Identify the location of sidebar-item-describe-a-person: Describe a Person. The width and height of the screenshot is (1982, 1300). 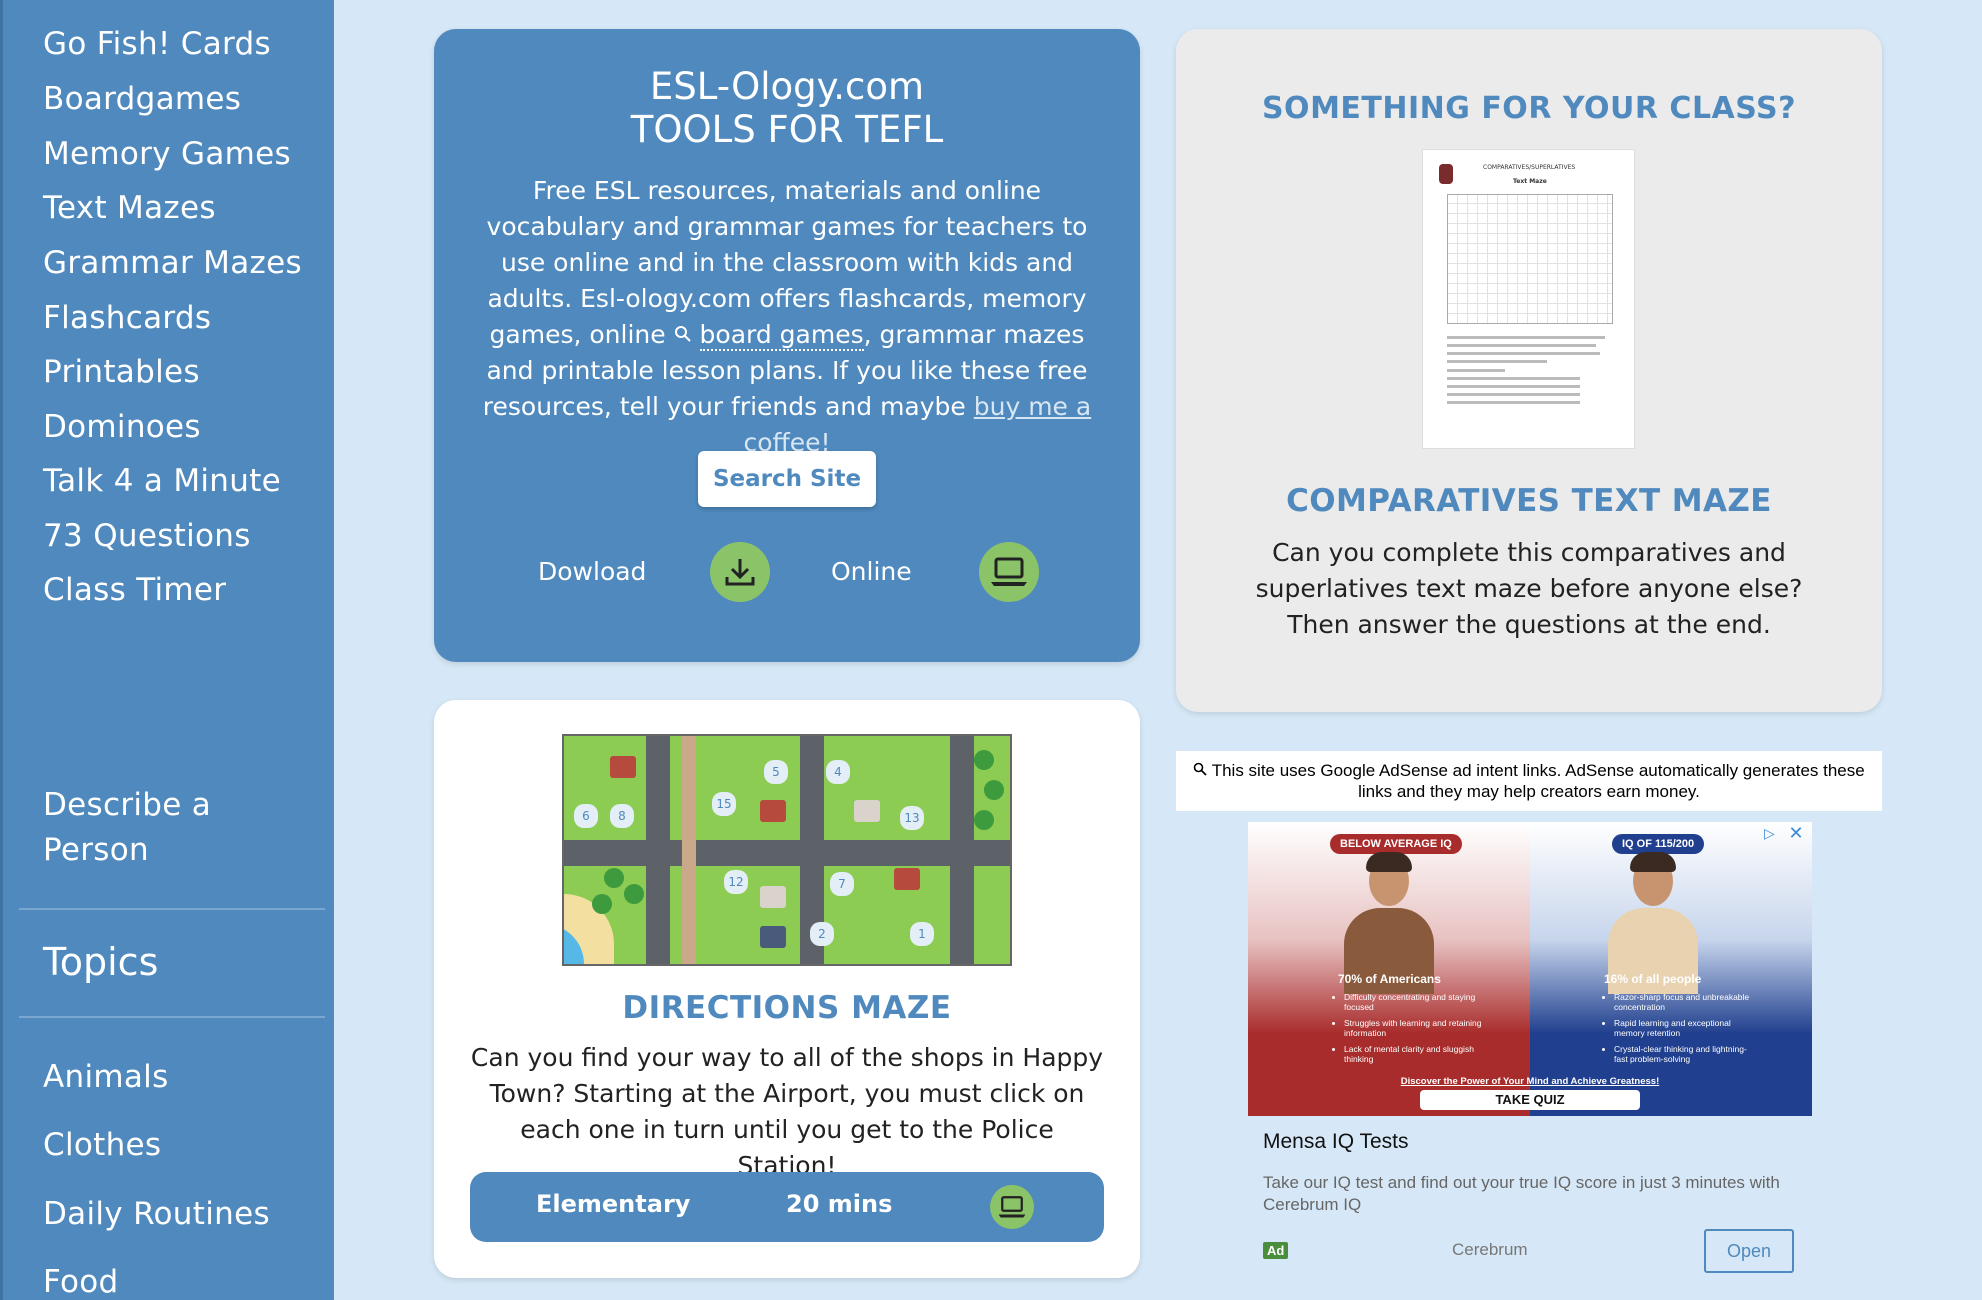
(173, 828).